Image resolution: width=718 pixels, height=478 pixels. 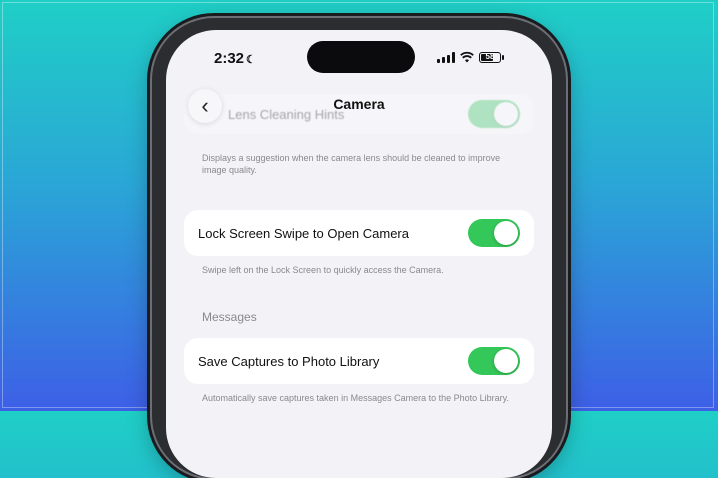 I want to click on status-time: 2:32 ☾, so click(x=235, y=58).